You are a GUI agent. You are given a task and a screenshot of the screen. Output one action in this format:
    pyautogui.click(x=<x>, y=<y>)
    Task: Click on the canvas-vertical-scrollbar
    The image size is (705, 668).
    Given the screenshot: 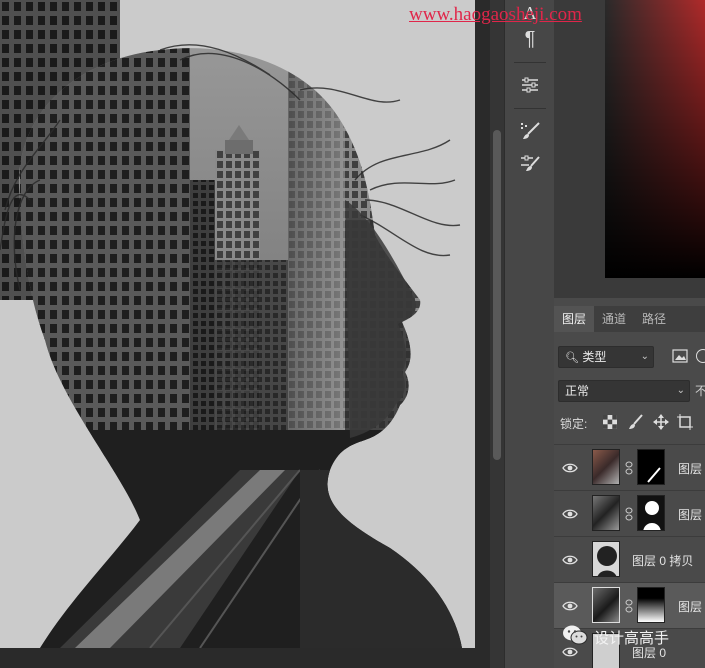 What is the action you would take?
    pyautogui.click(x=497, y=334)
    